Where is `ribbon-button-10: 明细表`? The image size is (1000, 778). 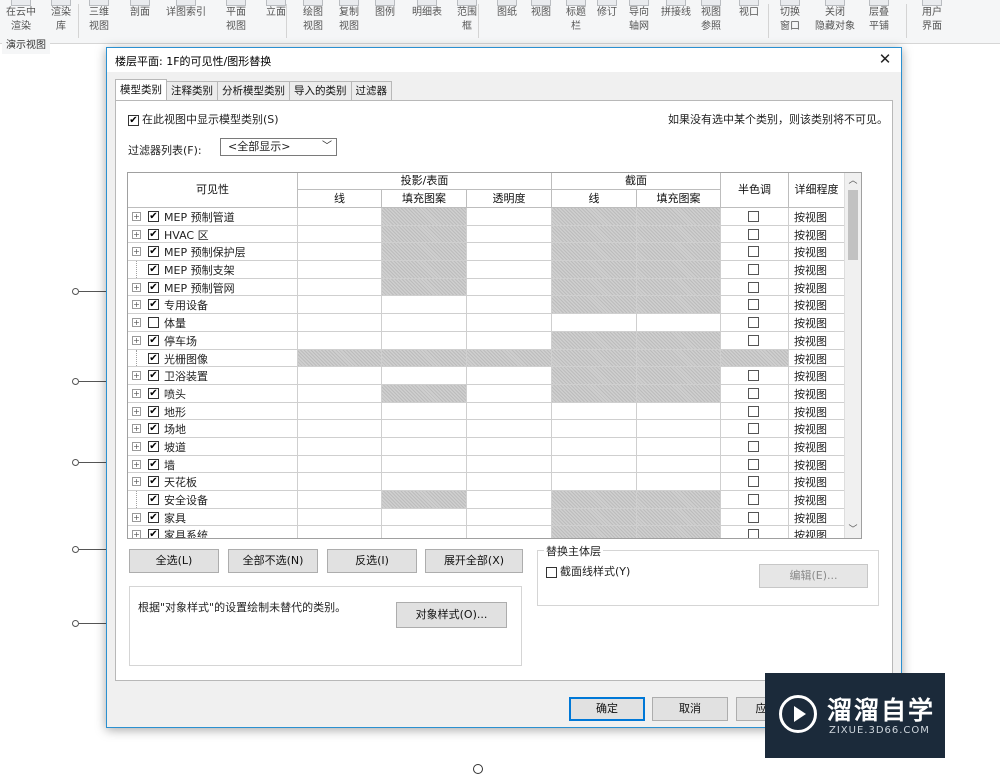
ribbon-button-10: 明细表 is located at coordinates (427, 10).